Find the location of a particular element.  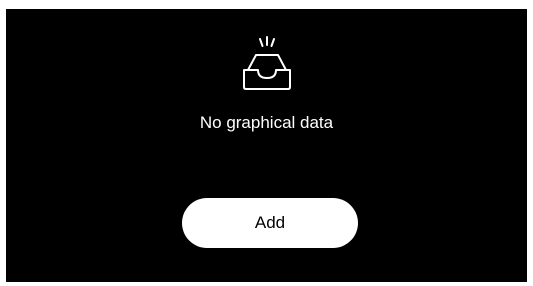

empty-inbox-tray-icon is located at coordinates (267, 63).